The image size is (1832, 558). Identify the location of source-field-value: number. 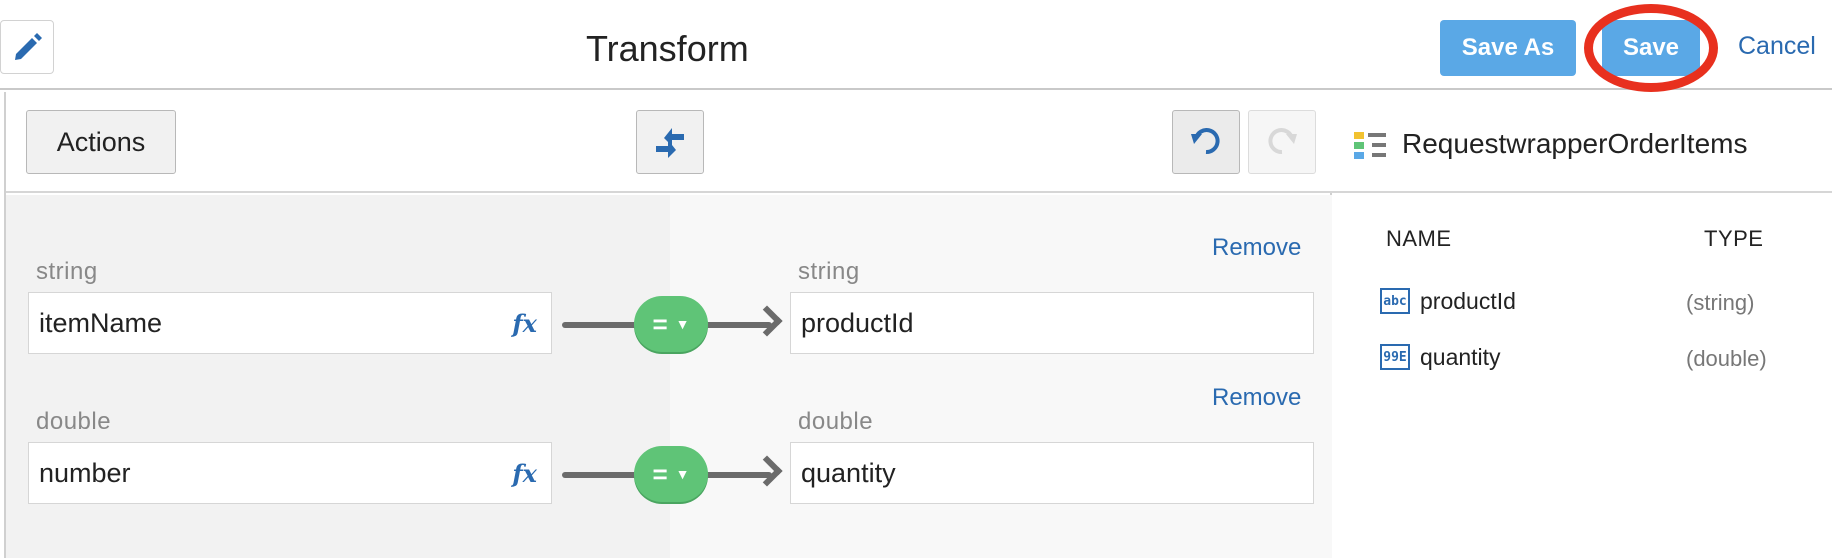
(85, 472).